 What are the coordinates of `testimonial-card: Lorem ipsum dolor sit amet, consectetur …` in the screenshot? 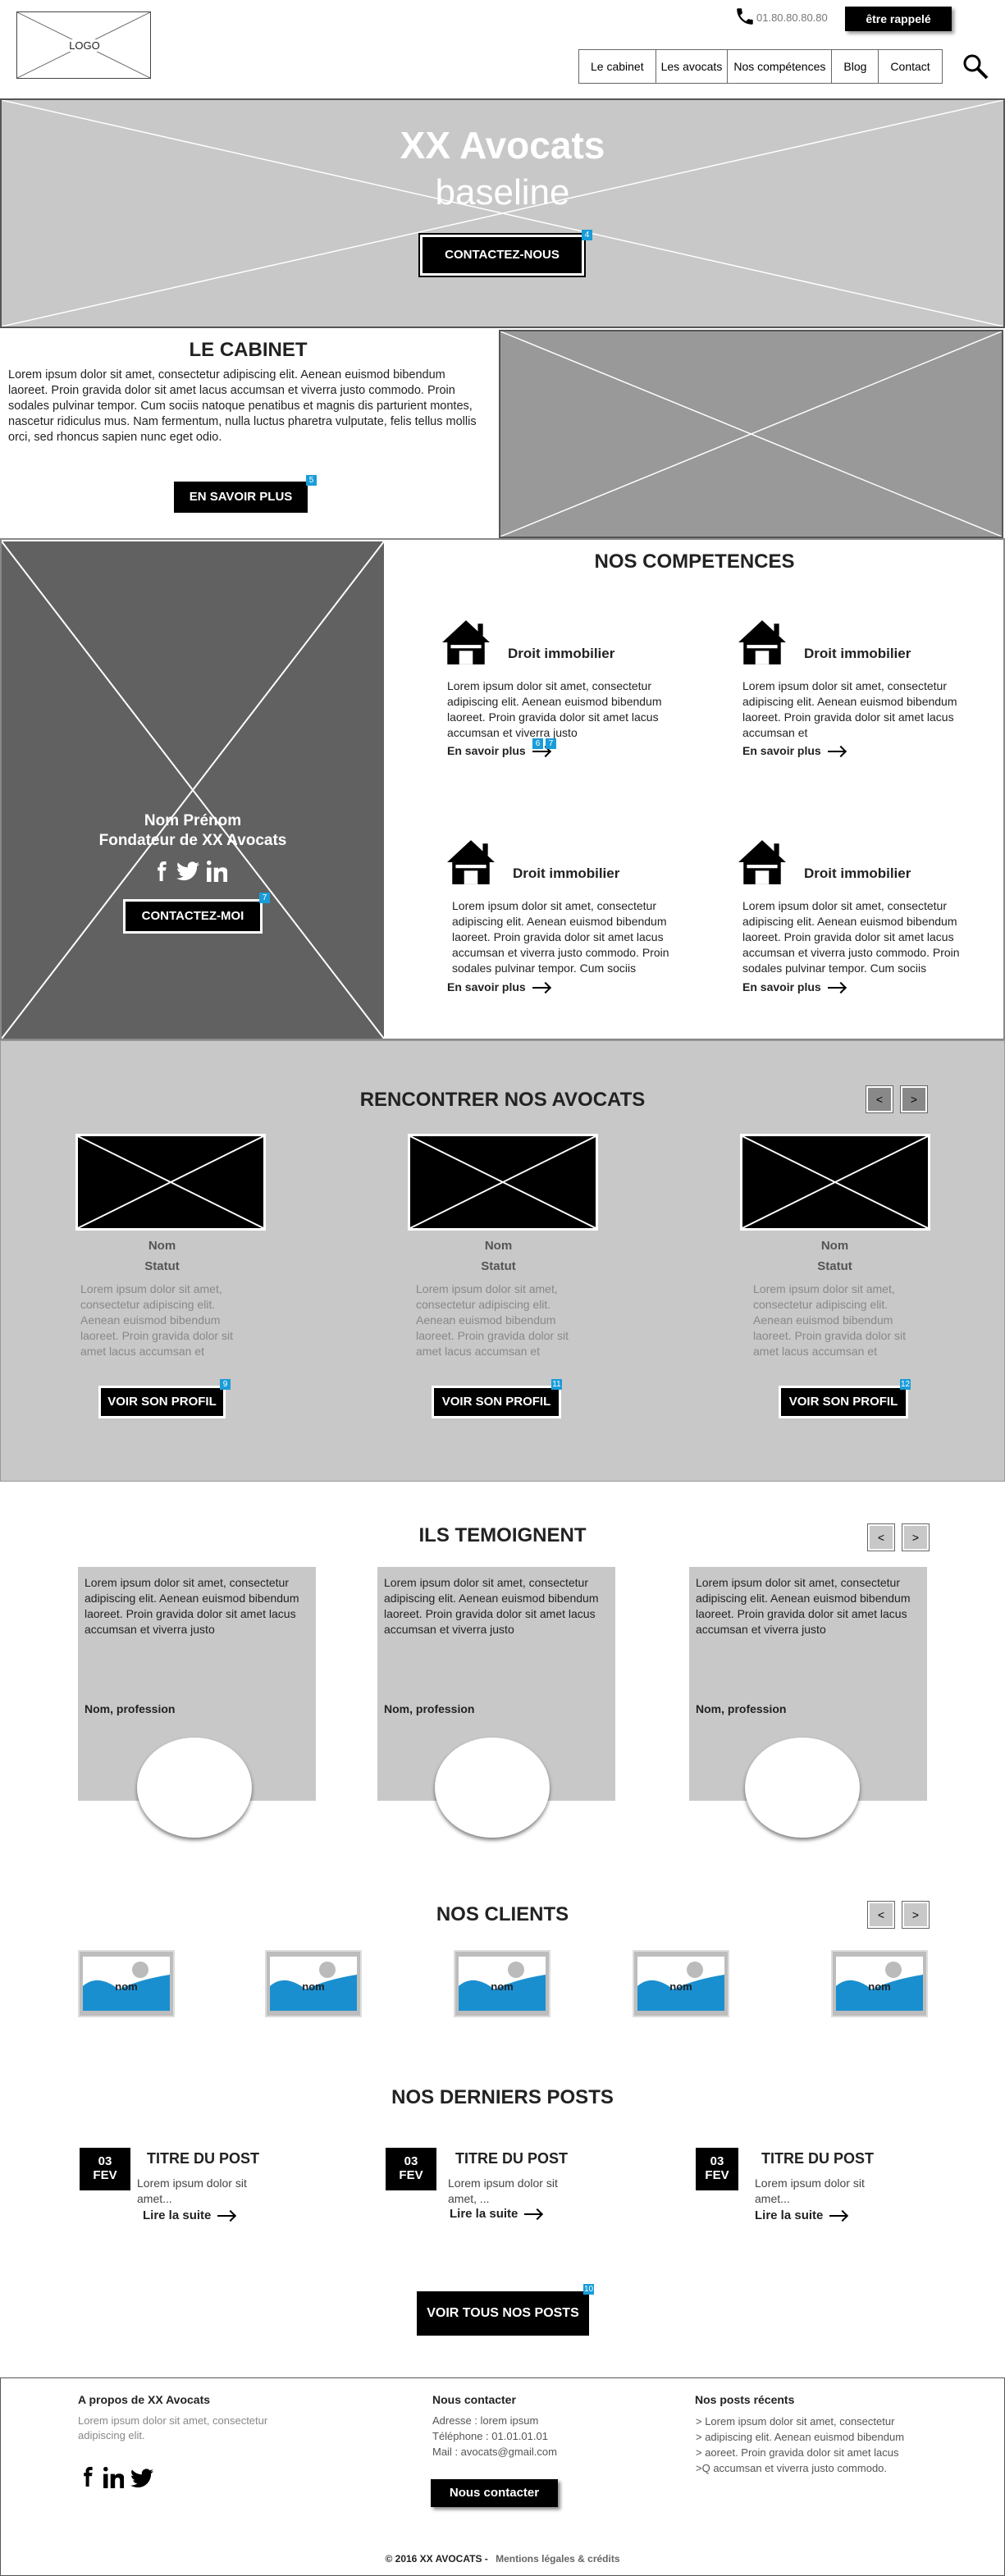 It's located at (808, 1703).